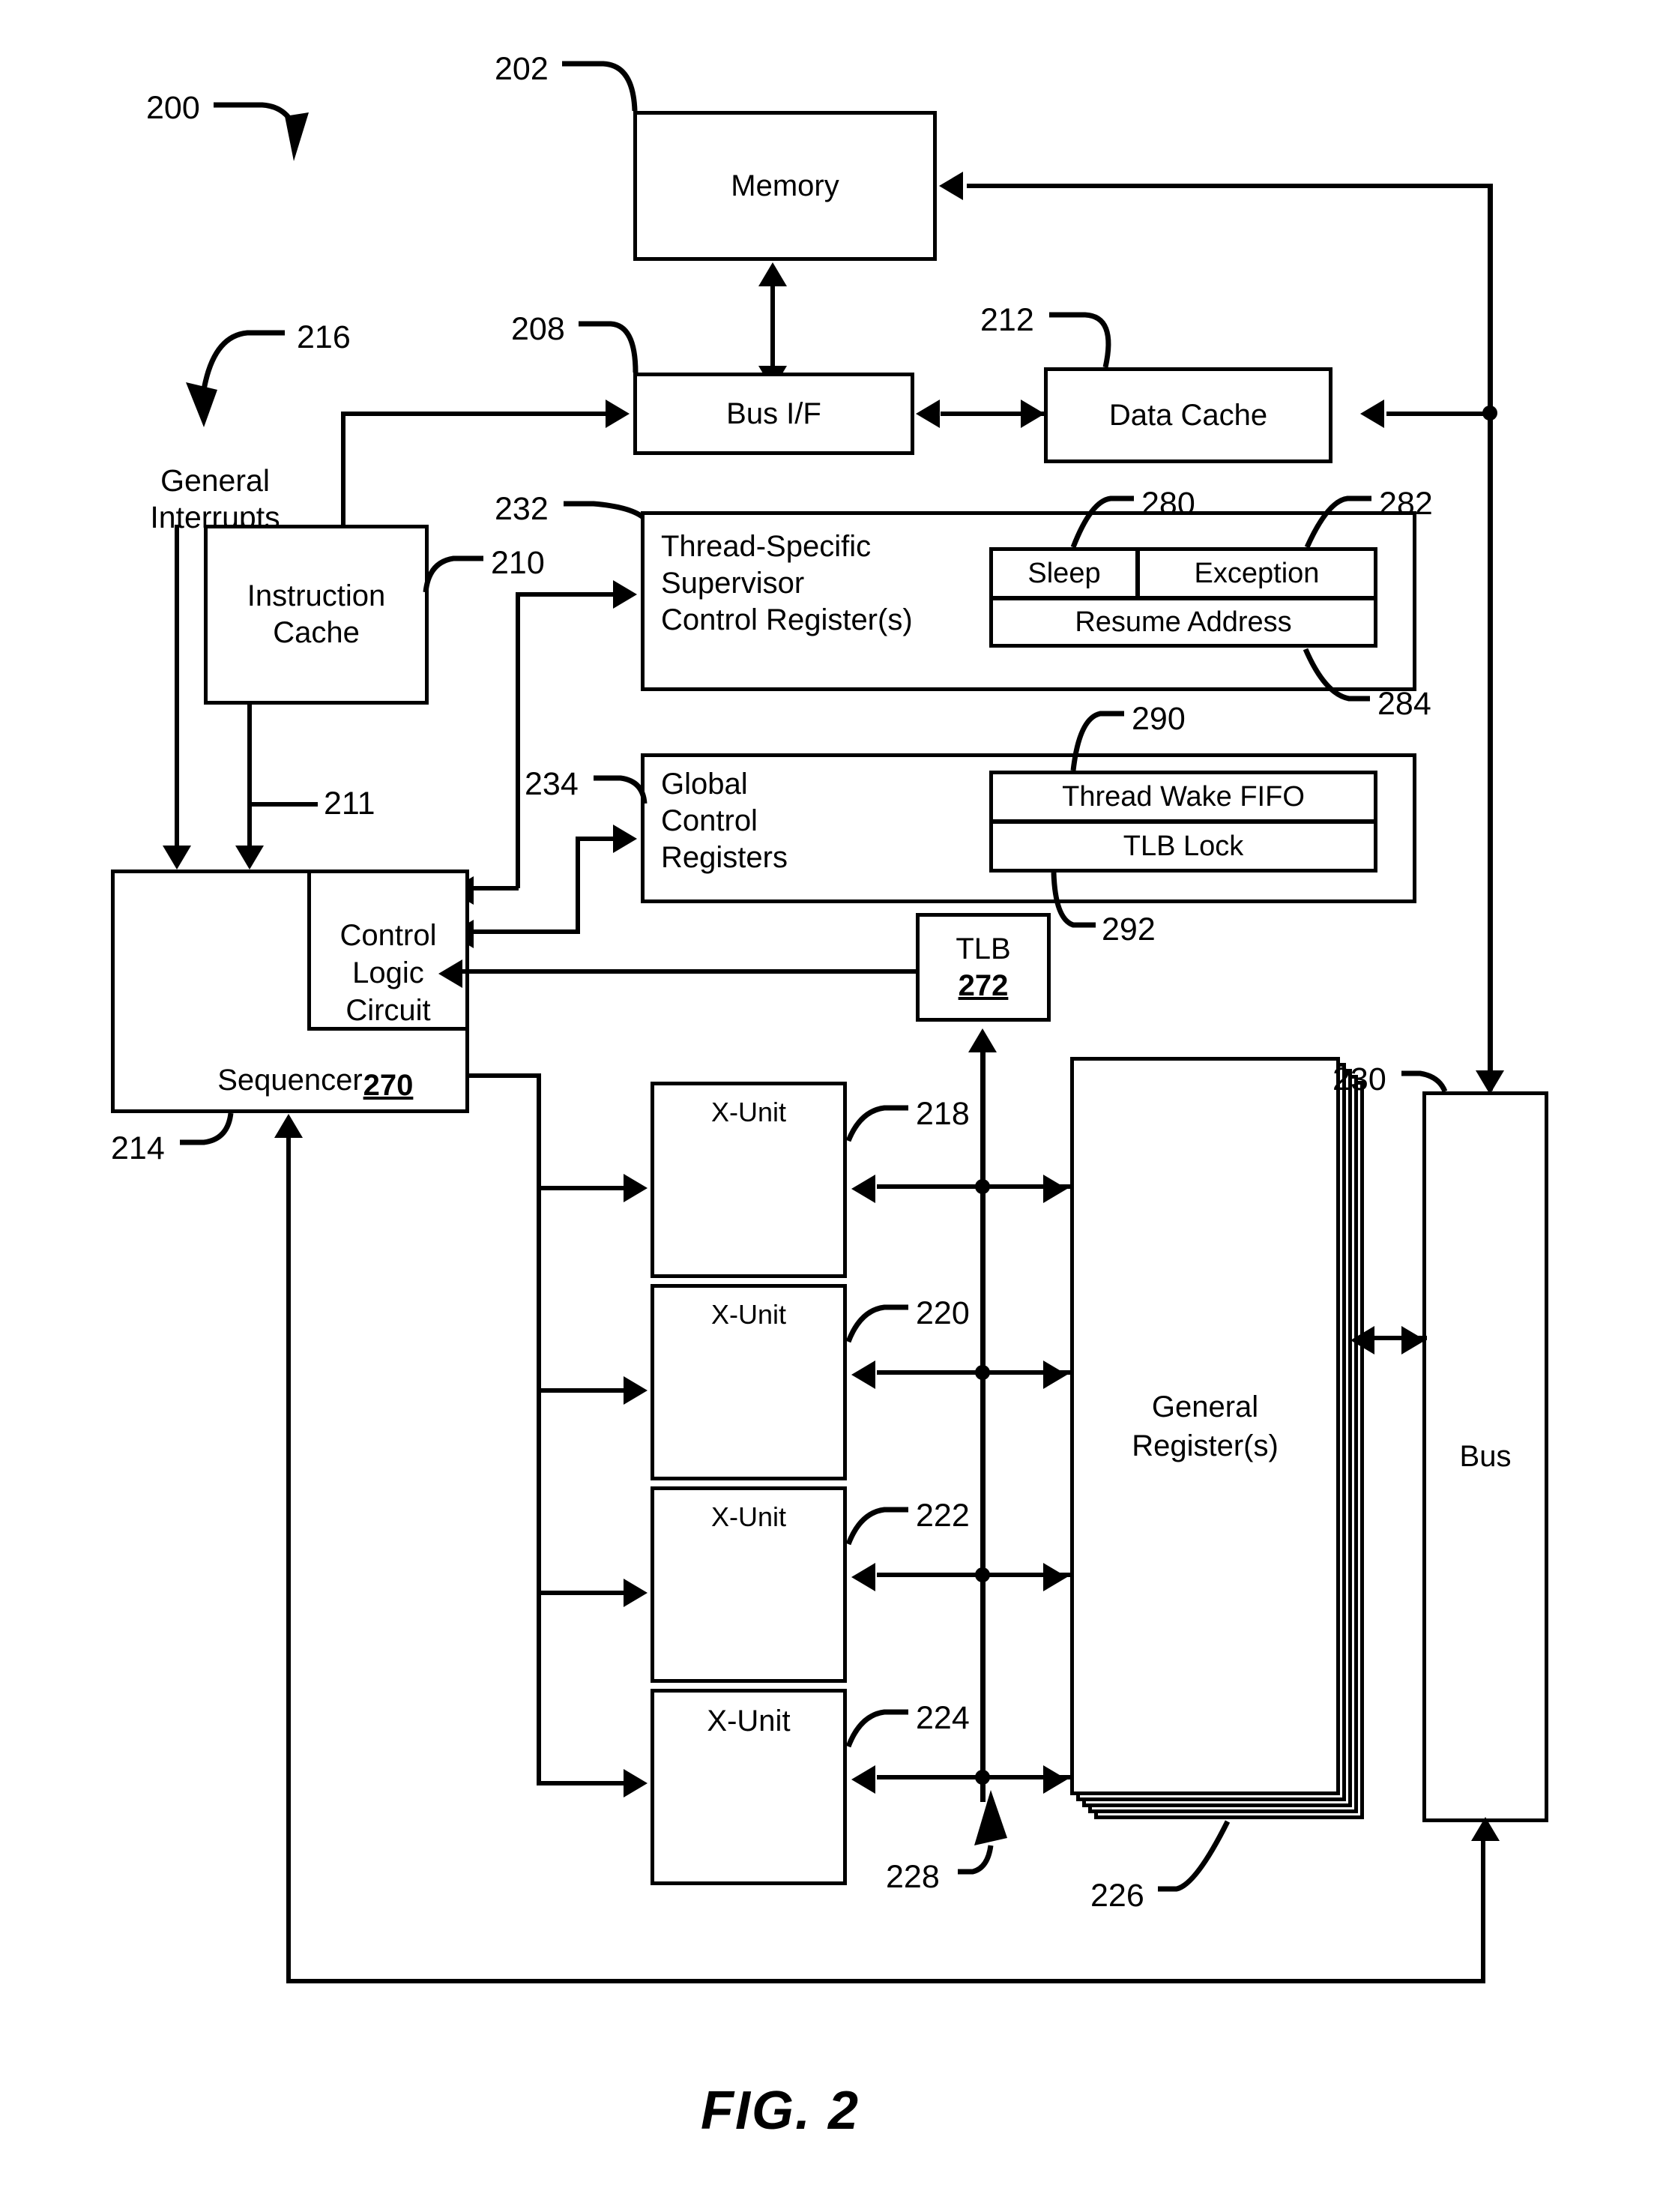 This screenshot has width=1660, height=2212. I want to click on tsr-in-arrow, so click(625, 594).